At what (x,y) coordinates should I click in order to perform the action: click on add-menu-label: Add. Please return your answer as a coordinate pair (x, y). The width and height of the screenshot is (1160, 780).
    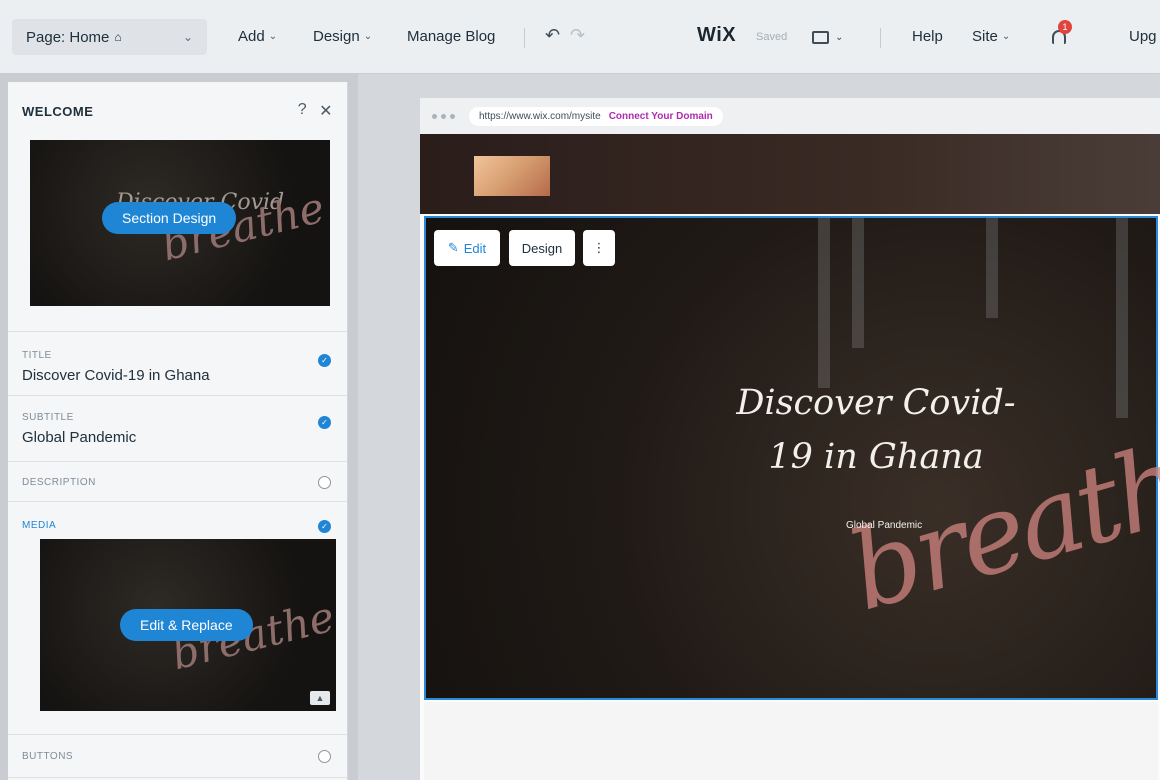
    Looking at the image, I should click on (251, 36).